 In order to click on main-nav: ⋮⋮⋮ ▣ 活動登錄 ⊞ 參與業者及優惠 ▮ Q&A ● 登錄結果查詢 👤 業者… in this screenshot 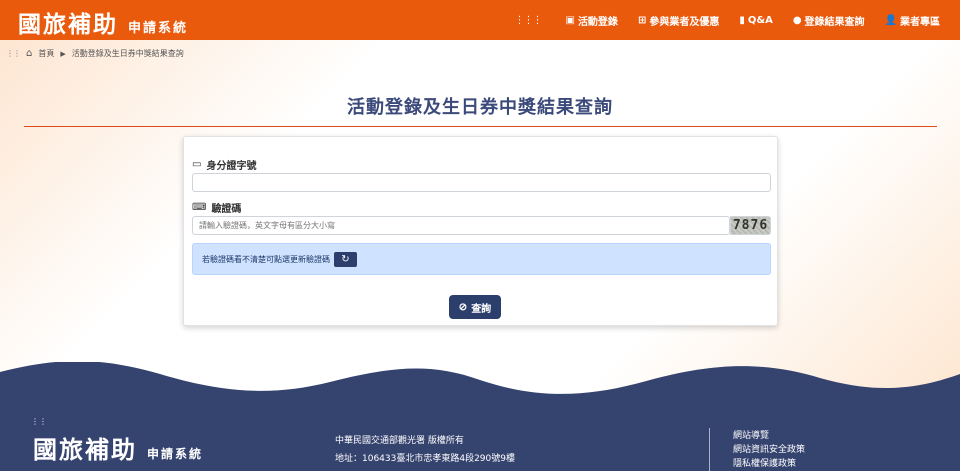, I will do `click(737, 20)`.